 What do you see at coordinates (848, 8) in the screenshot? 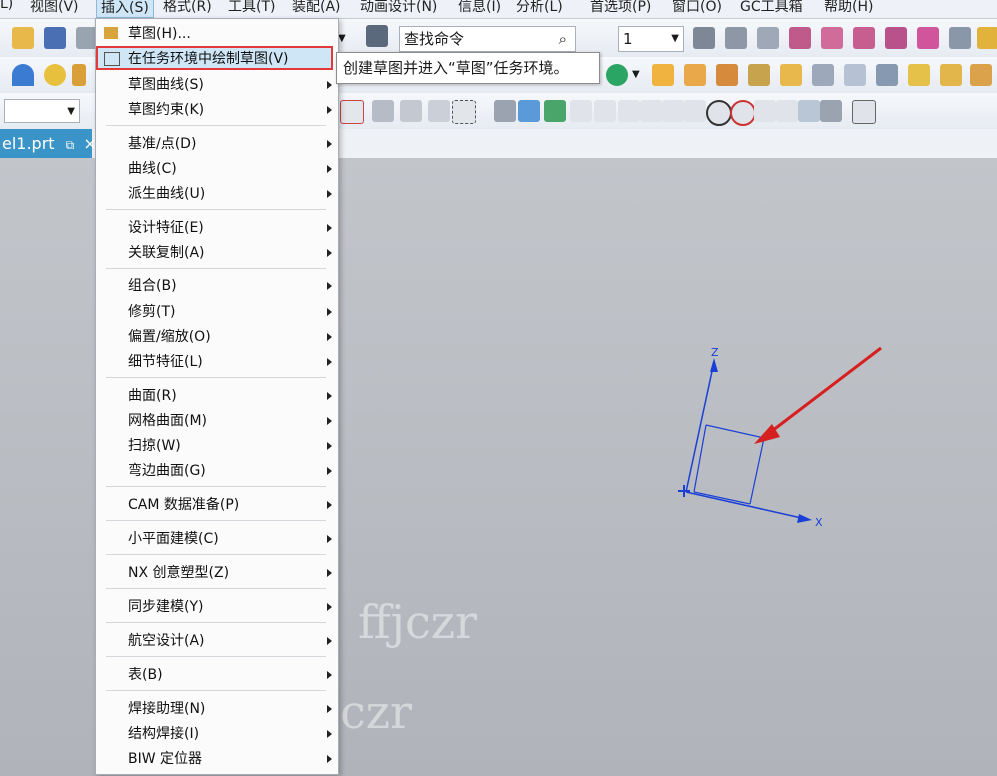
I see `menu-help: 帮助(H)` at bounding box center [848, 8].